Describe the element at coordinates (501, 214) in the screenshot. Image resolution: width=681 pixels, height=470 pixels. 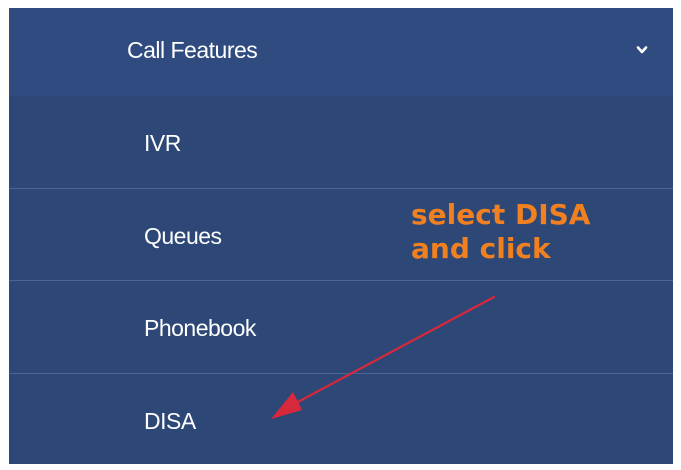
I see `annotation-line-1: select DISA` at that location.